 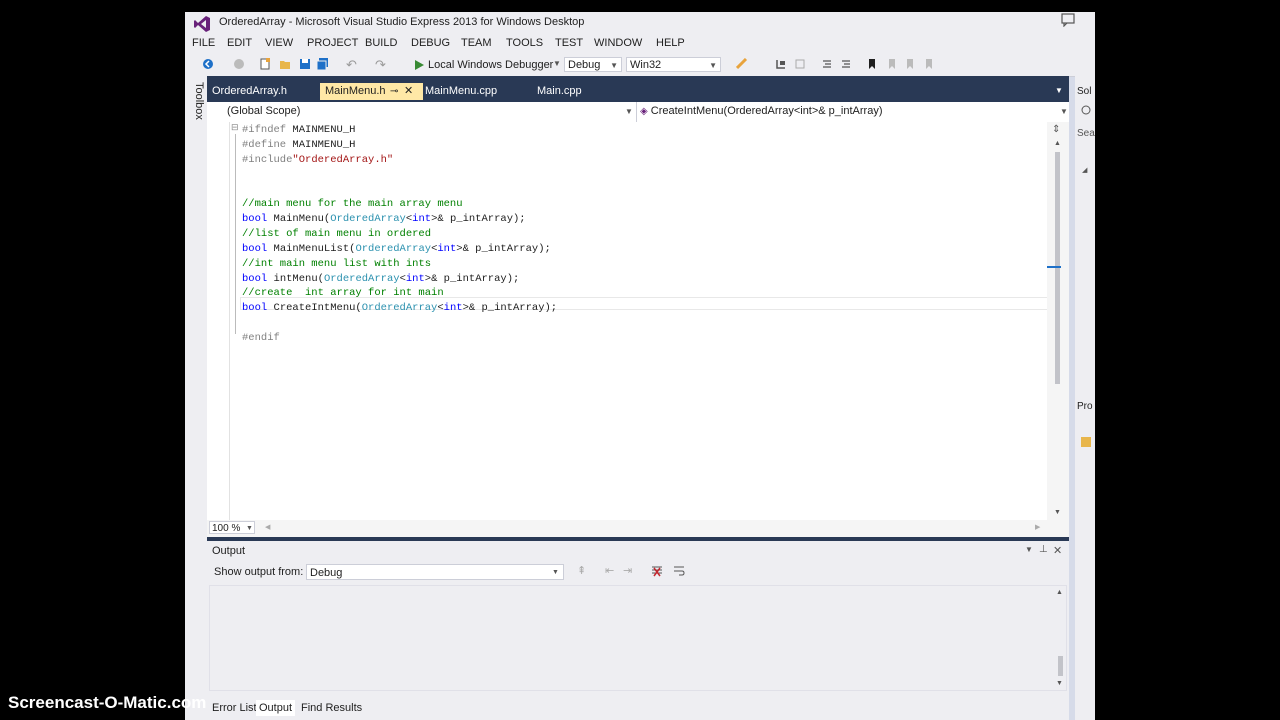 What do you see at coordinates (298, 145) in the screenshot?
I see `code-line: #define MAINMENU_H` at bounding box center [298, 145].